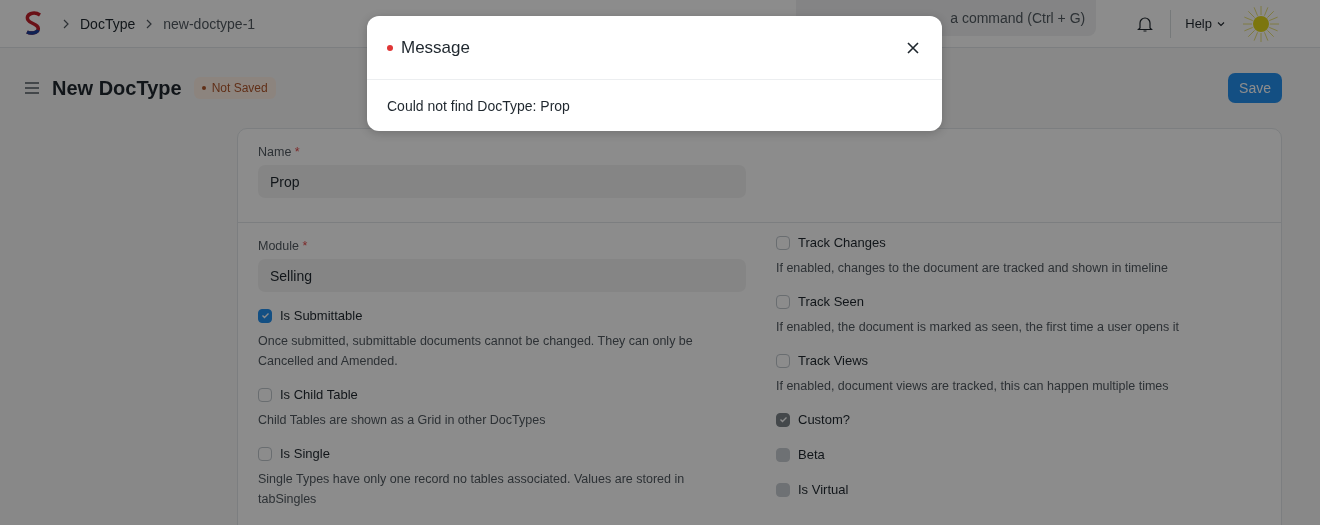 This screenshot has width=1320, height=525. What do you see at coordinates (502, 181) in the screenshot?
I see `input-field: Prop` at bounding box center [502, 181].